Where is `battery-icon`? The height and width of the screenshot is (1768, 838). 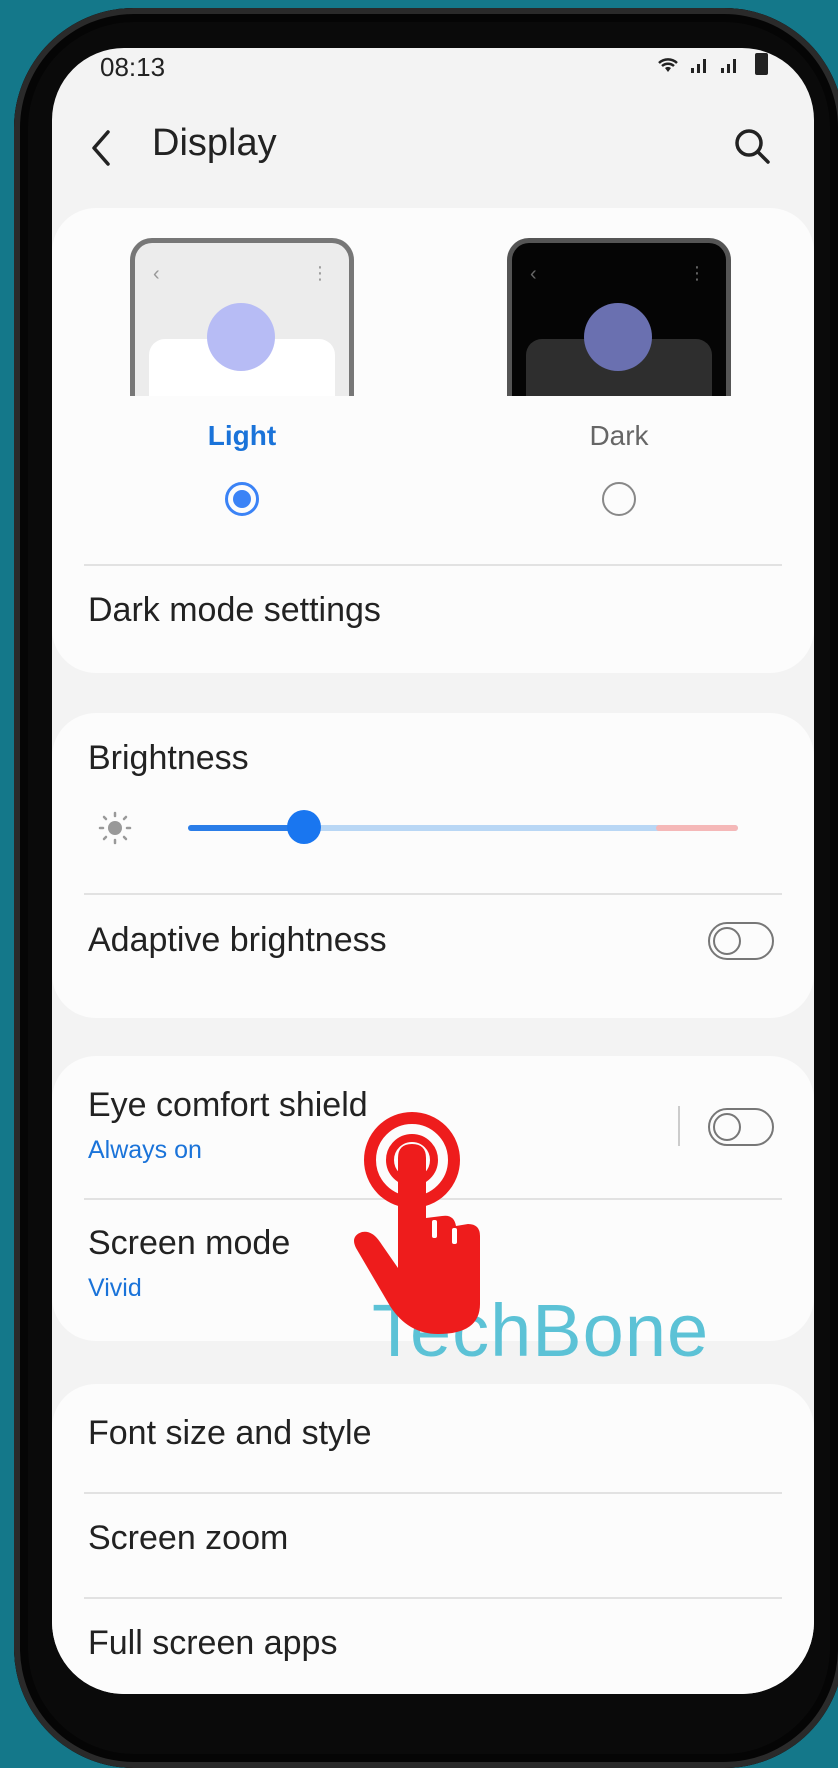 battery-icon is located at coordinates (761, 64).